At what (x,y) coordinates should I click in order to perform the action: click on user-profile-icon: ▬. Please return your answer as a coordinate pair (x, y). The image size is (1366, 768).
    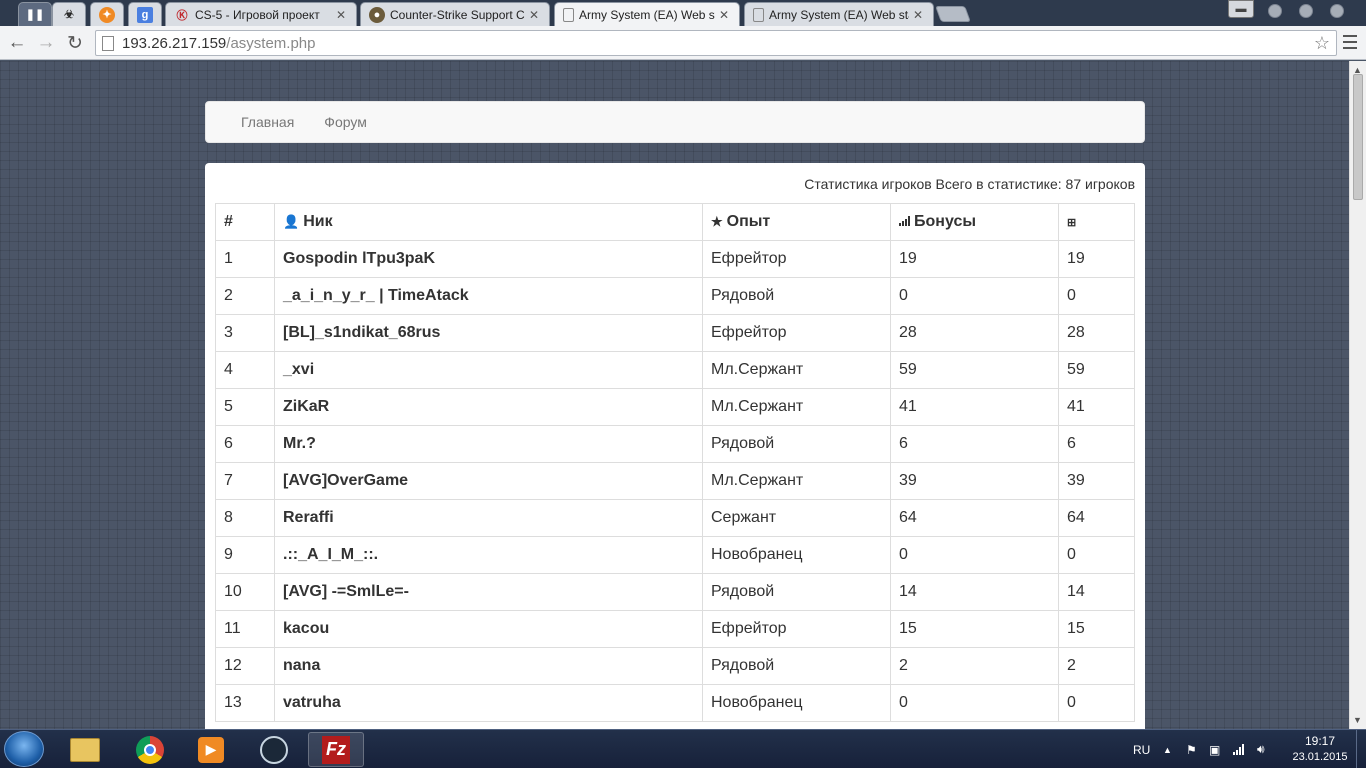
    Looking at the image, I should click on (1241, 9).